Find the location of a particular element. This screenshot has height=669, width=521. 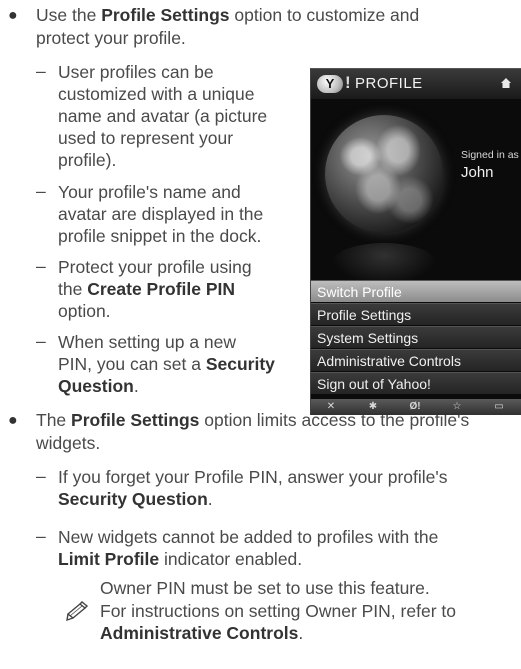

sub-item-4-line-1: When setting up a new is located at coordinates (147, 342).